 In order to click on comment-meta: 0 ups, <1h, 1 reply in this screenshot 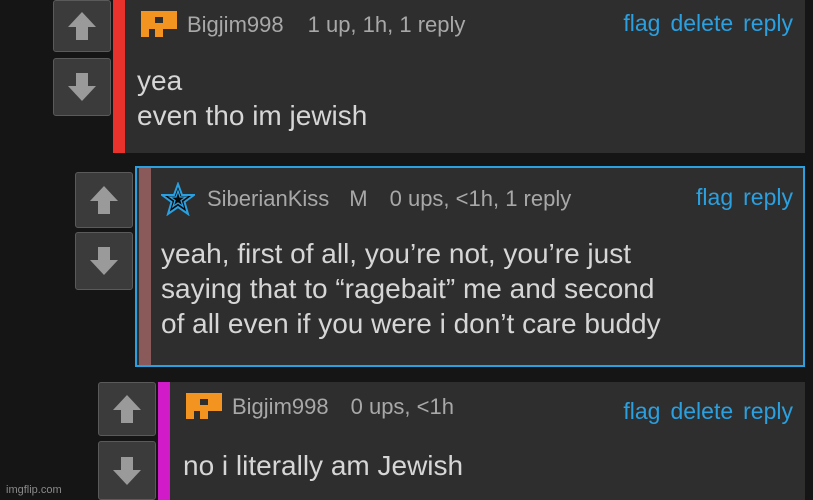, I will do `click(480, 198)`.